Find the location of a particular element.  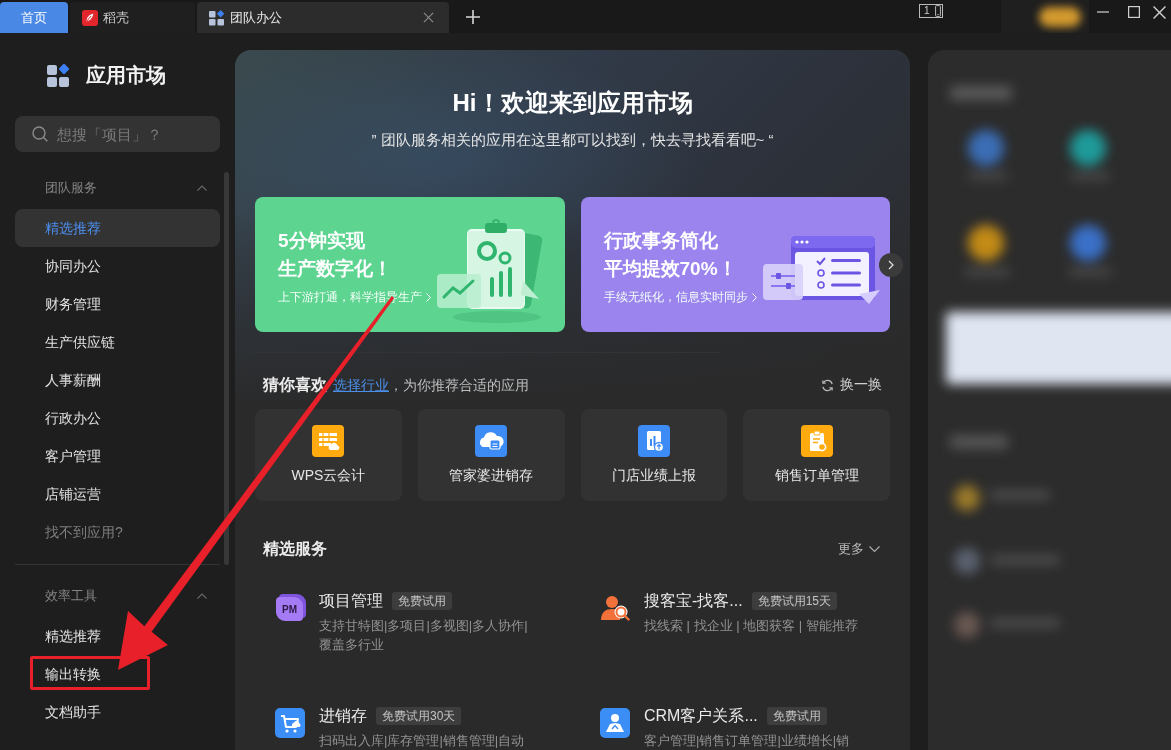

banner-title: 平均提效70%！ is located at coordinates (670, 269).